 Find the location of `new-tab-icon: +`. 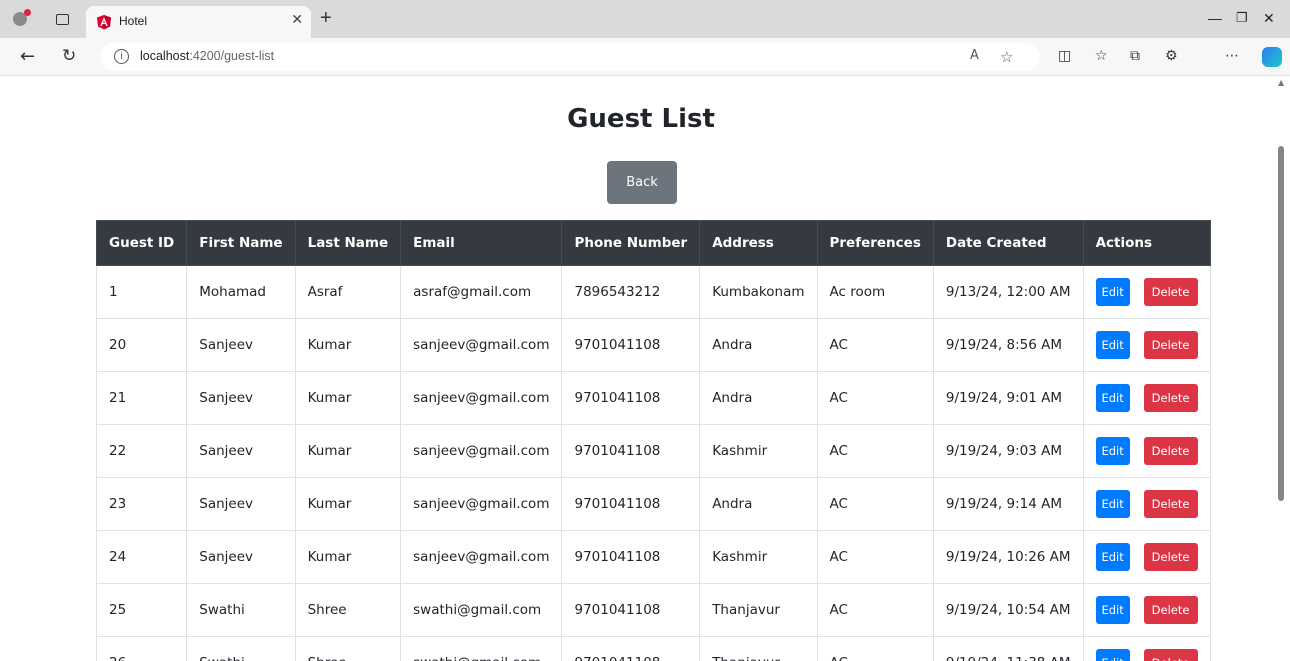

new-tab-icon: + is located at coordinates (326, 18).